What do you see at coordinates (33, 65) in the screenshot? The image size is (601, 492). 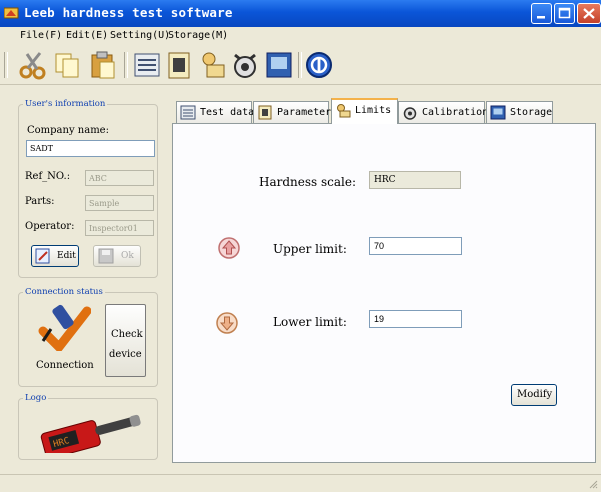 I see `scissors-icon` at bounding box center [33, 65].